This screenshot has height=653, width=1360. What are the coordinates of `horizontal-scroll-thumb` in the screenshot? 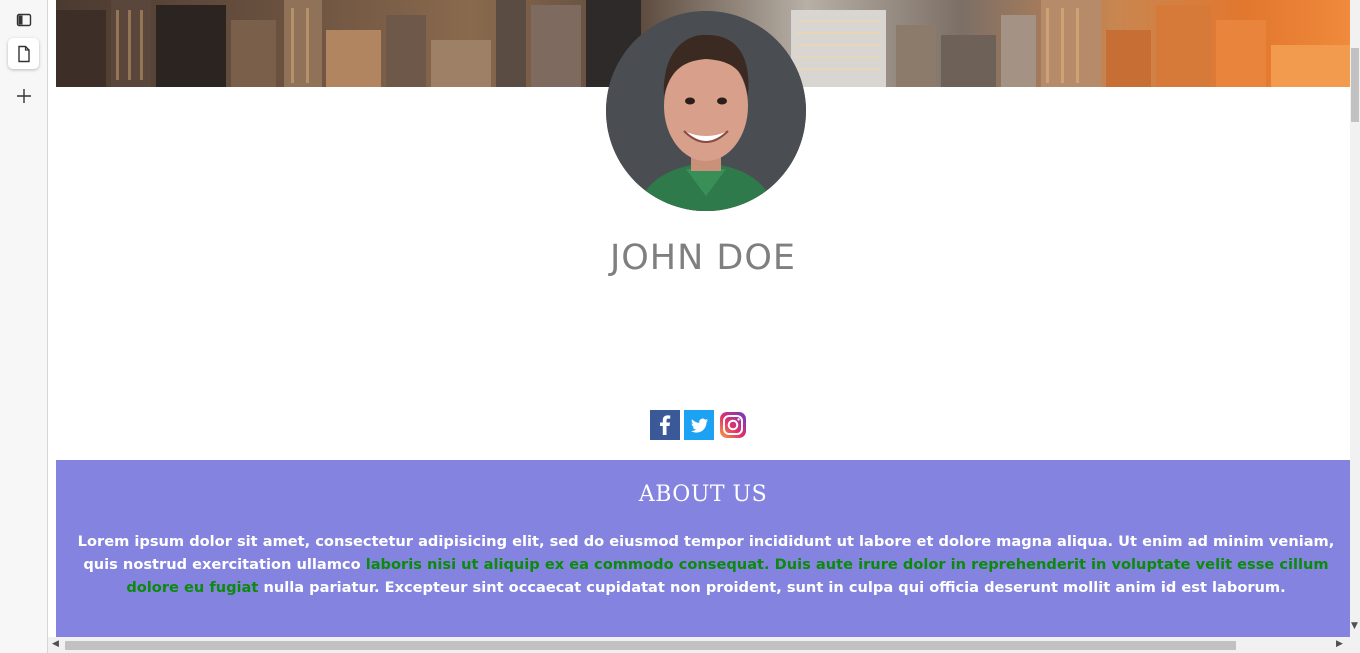 It's located at (650, 645).